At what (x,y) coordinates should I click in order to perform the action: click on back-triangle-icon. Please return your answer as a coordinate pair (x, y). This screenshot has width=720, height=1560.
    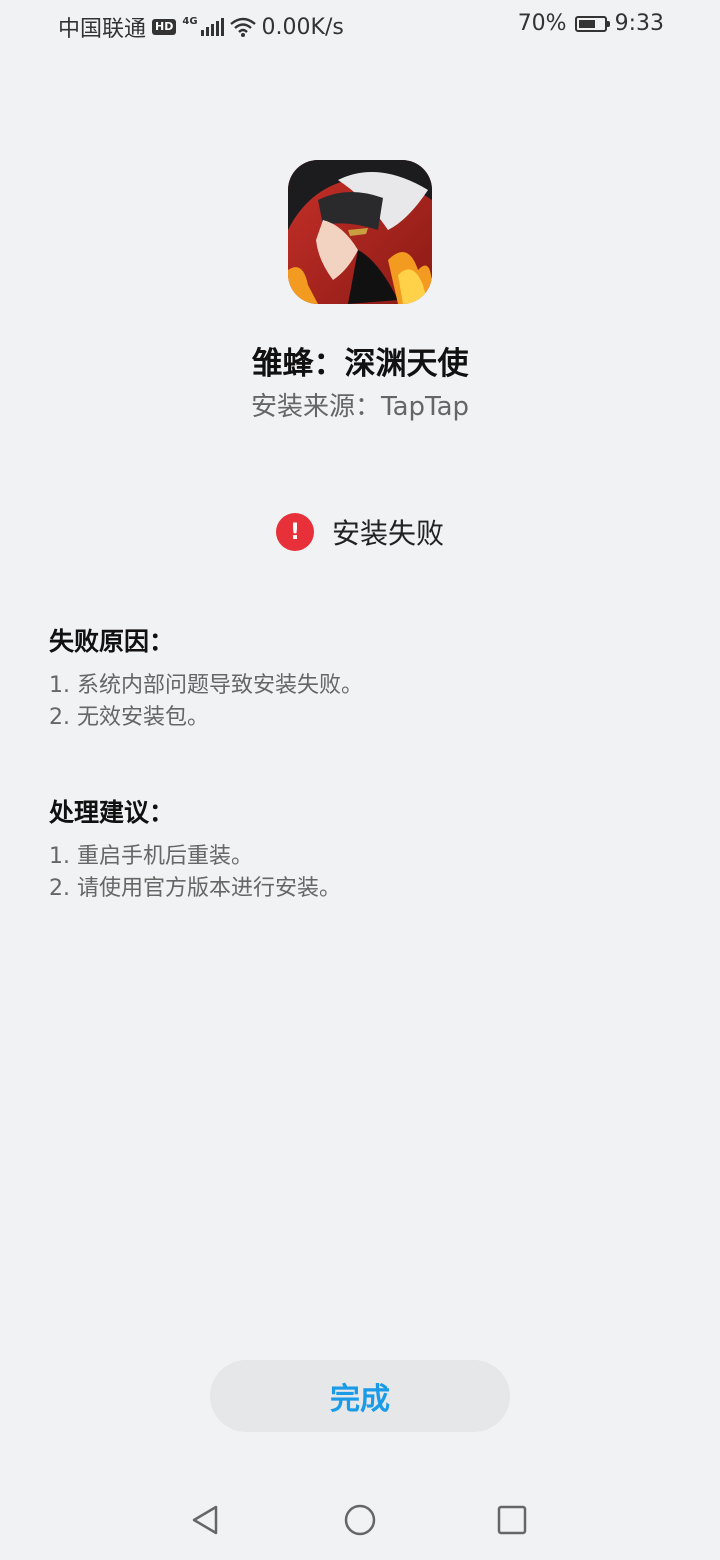
    Looking at the image, I should click on (206, 1520).